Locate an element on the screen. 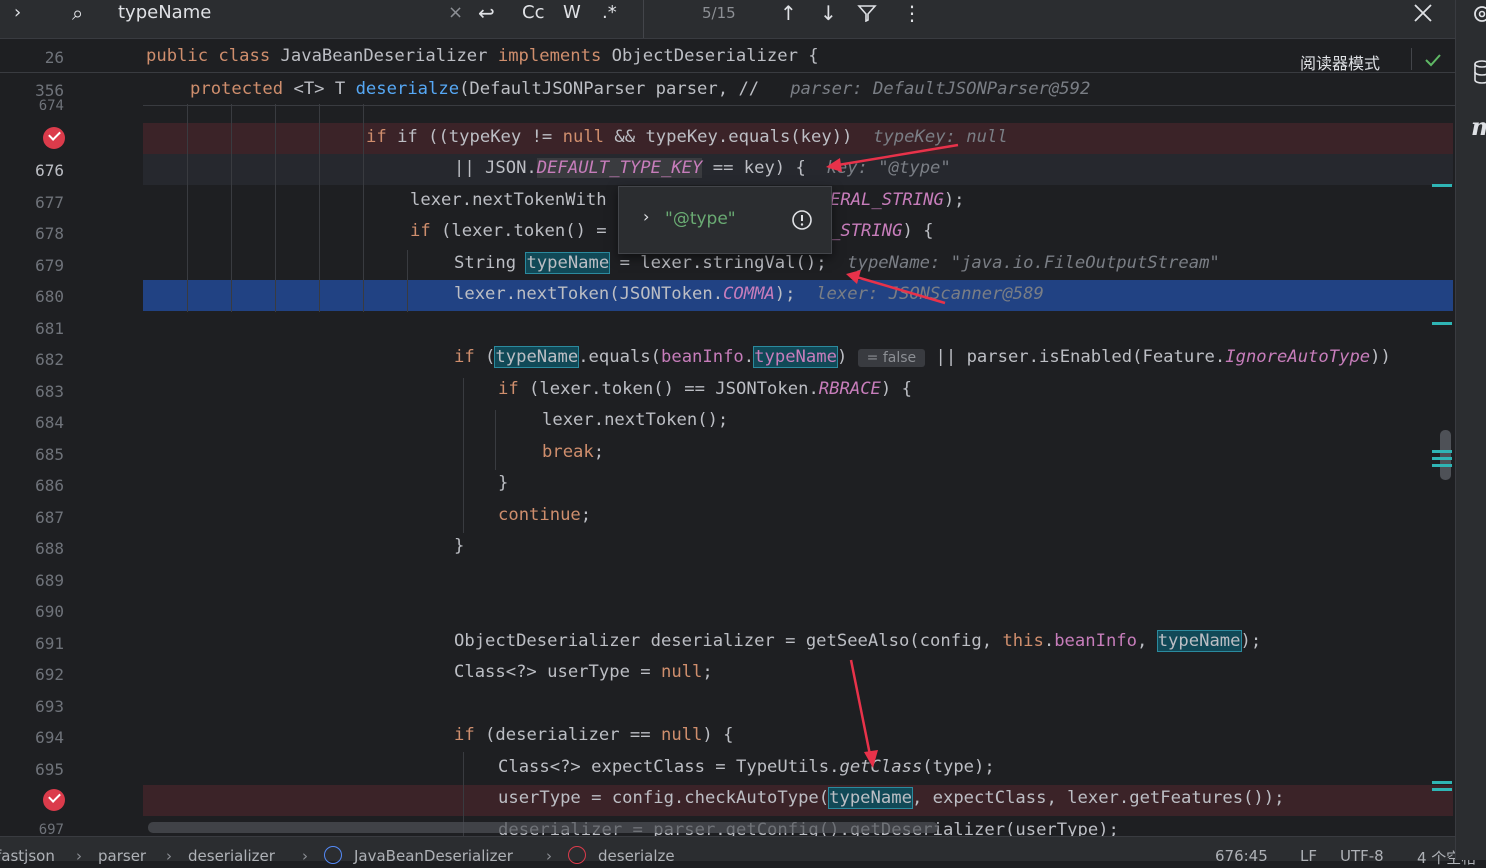  expand-chevron-icon: › is located at coordinates (646, 216).